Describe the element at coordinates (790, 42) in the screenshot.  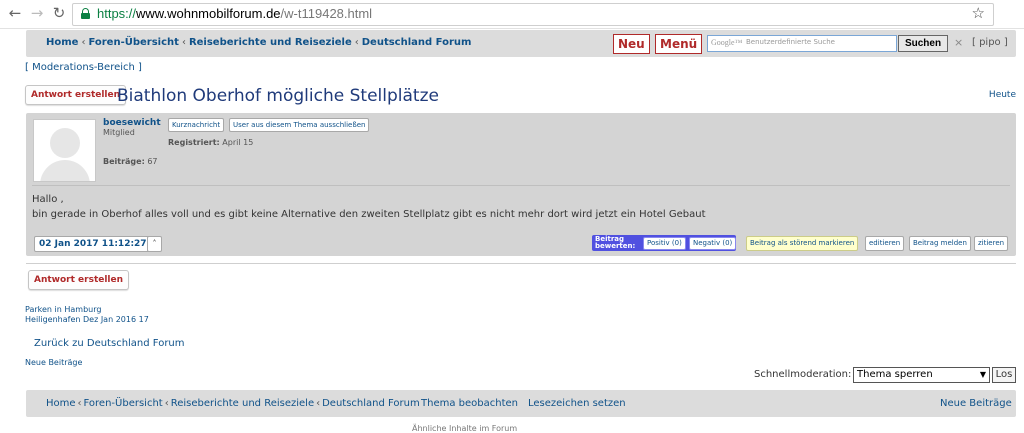
I see `search-placeholder: Benutzerdefinierte Suche` at that location.